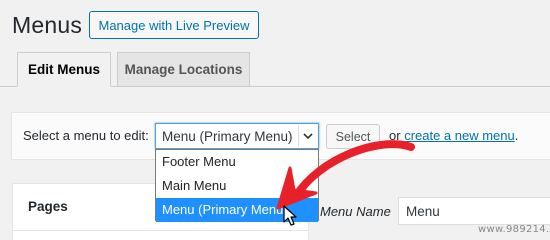 Image resolution: width=550 pixels, height=240 pixels. Describe the element at coordinates (237, 186) in the screenshot. I see `dropdown-option-main-menu: Main Menu` at that location.